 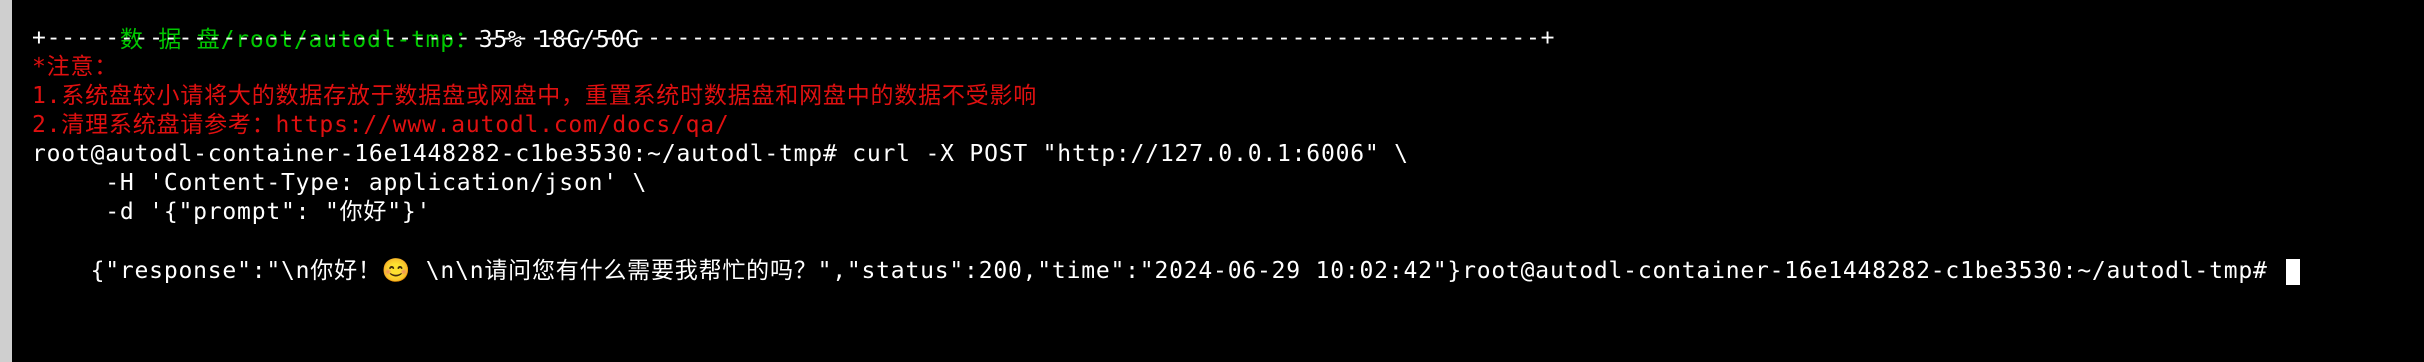 What do you see at coordinates (75, 67) in the screenshot?
I see `notice-heading: *注意：` at bounding box center [75, 67].